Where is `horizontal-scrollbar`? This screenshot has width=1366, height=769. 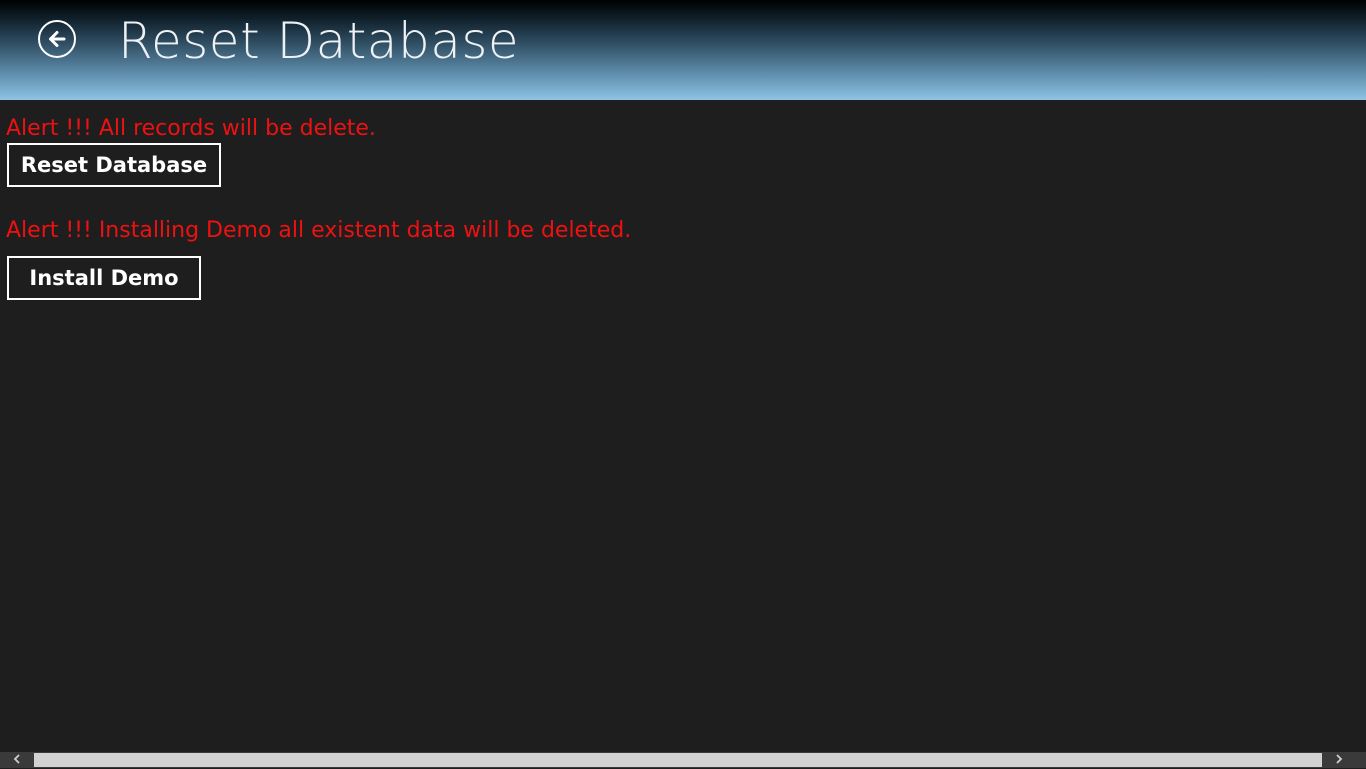
horizontal-scrollbar is located at coordinates (683, 760).